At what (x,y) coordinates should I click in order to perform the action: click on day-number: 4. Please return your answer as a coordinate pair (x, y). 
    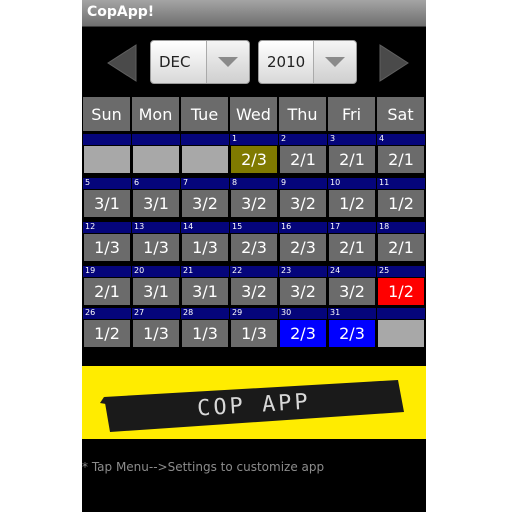
    Looking at the image, I should click on (382, 138).